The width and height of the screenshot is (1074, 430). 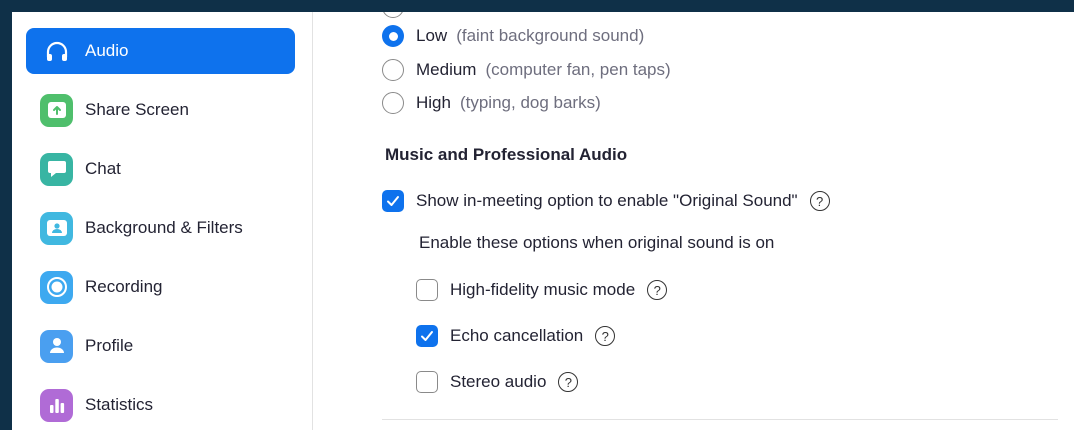 I want to click on statistics-icon, so click(x=56, y=405).